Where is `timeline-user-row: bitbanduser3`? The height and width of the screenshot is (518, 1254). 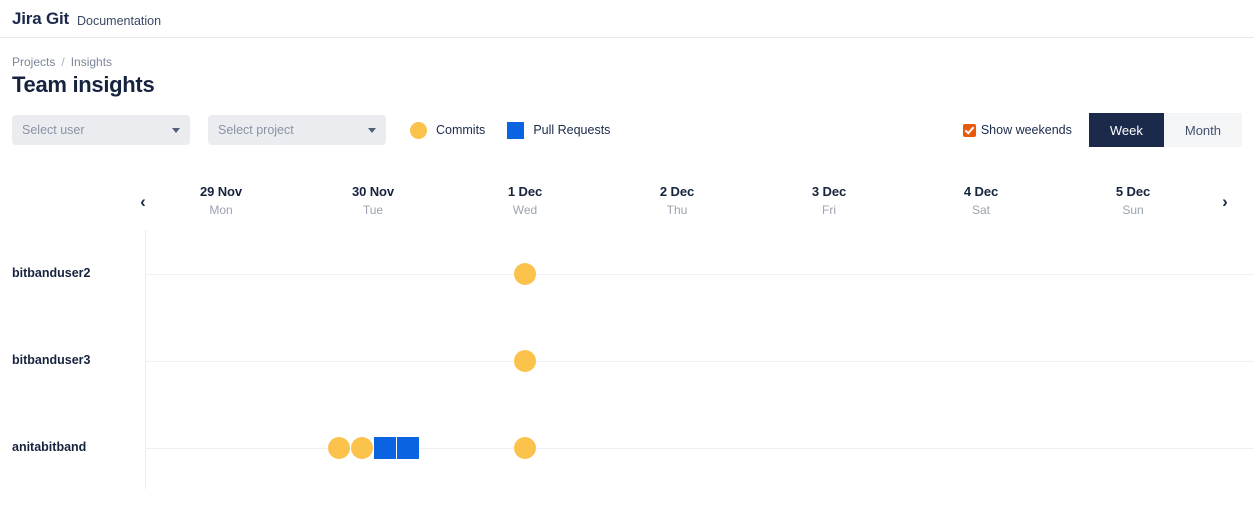 timeline-user-row: bitbanduser3 is located at coordinates (627, 361).